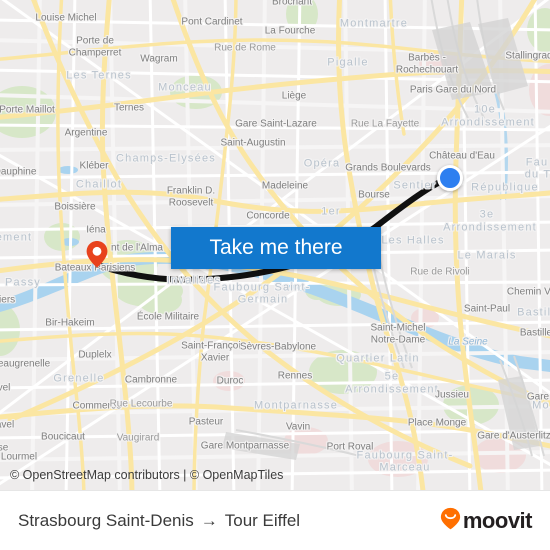 This screenshot has height=550, width=550. I want to click on destination-marker-icon, so click(450, 178).